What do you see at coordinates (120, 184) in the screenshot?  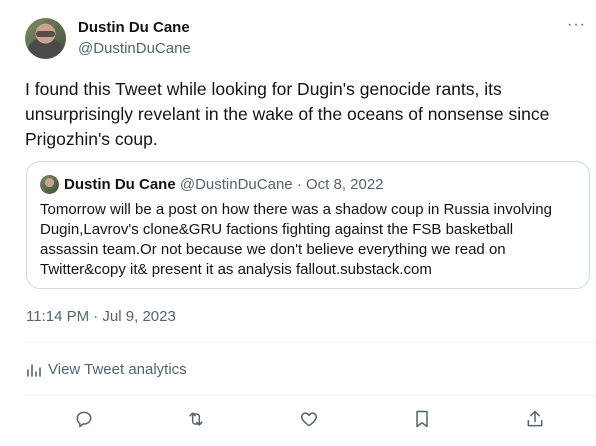 I see `quote-author-name: Dustin Du Cane` at bounding box center [120, 184].